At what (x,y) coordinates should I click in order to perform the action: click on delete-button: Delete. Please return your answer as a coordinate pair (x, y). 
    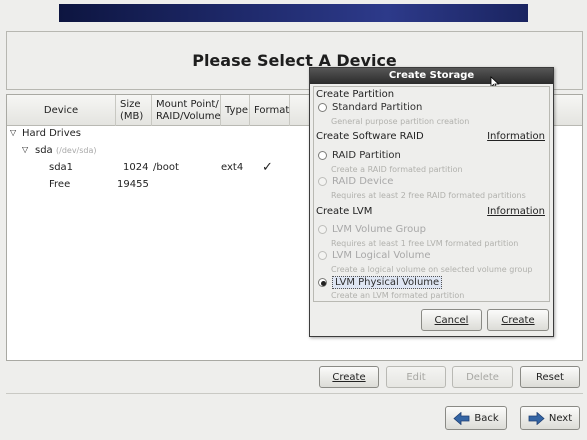
    Looking at the image, I should click on (482, 377).